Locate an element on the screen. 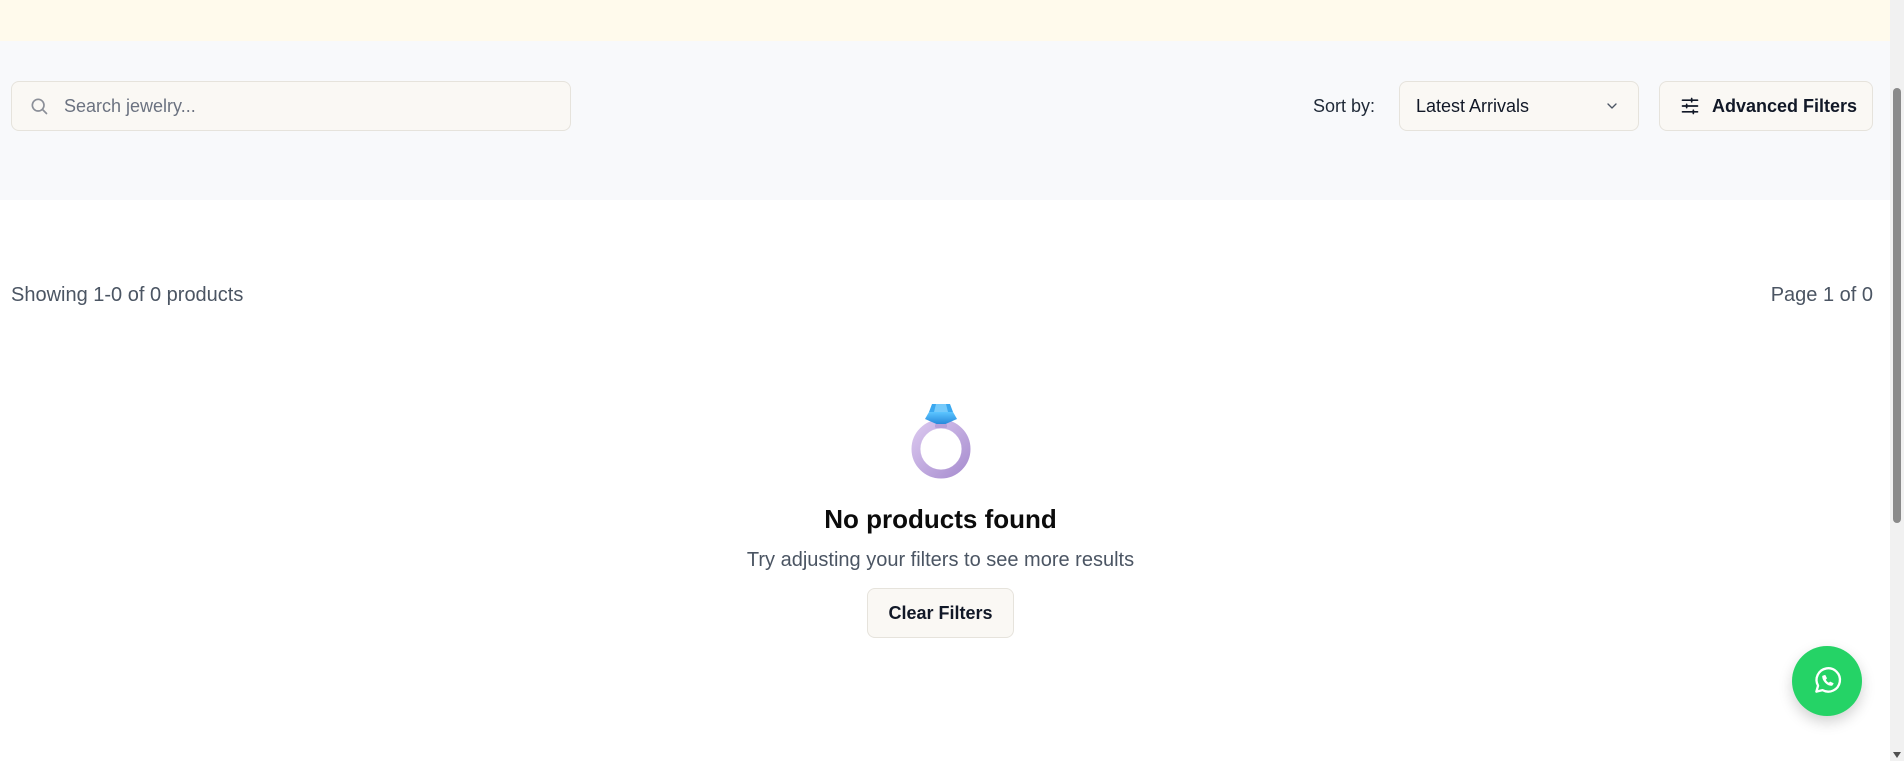 This screenshot has height=761, width=1904. empty-state-title: No products found is located at coordinates (940, 519).